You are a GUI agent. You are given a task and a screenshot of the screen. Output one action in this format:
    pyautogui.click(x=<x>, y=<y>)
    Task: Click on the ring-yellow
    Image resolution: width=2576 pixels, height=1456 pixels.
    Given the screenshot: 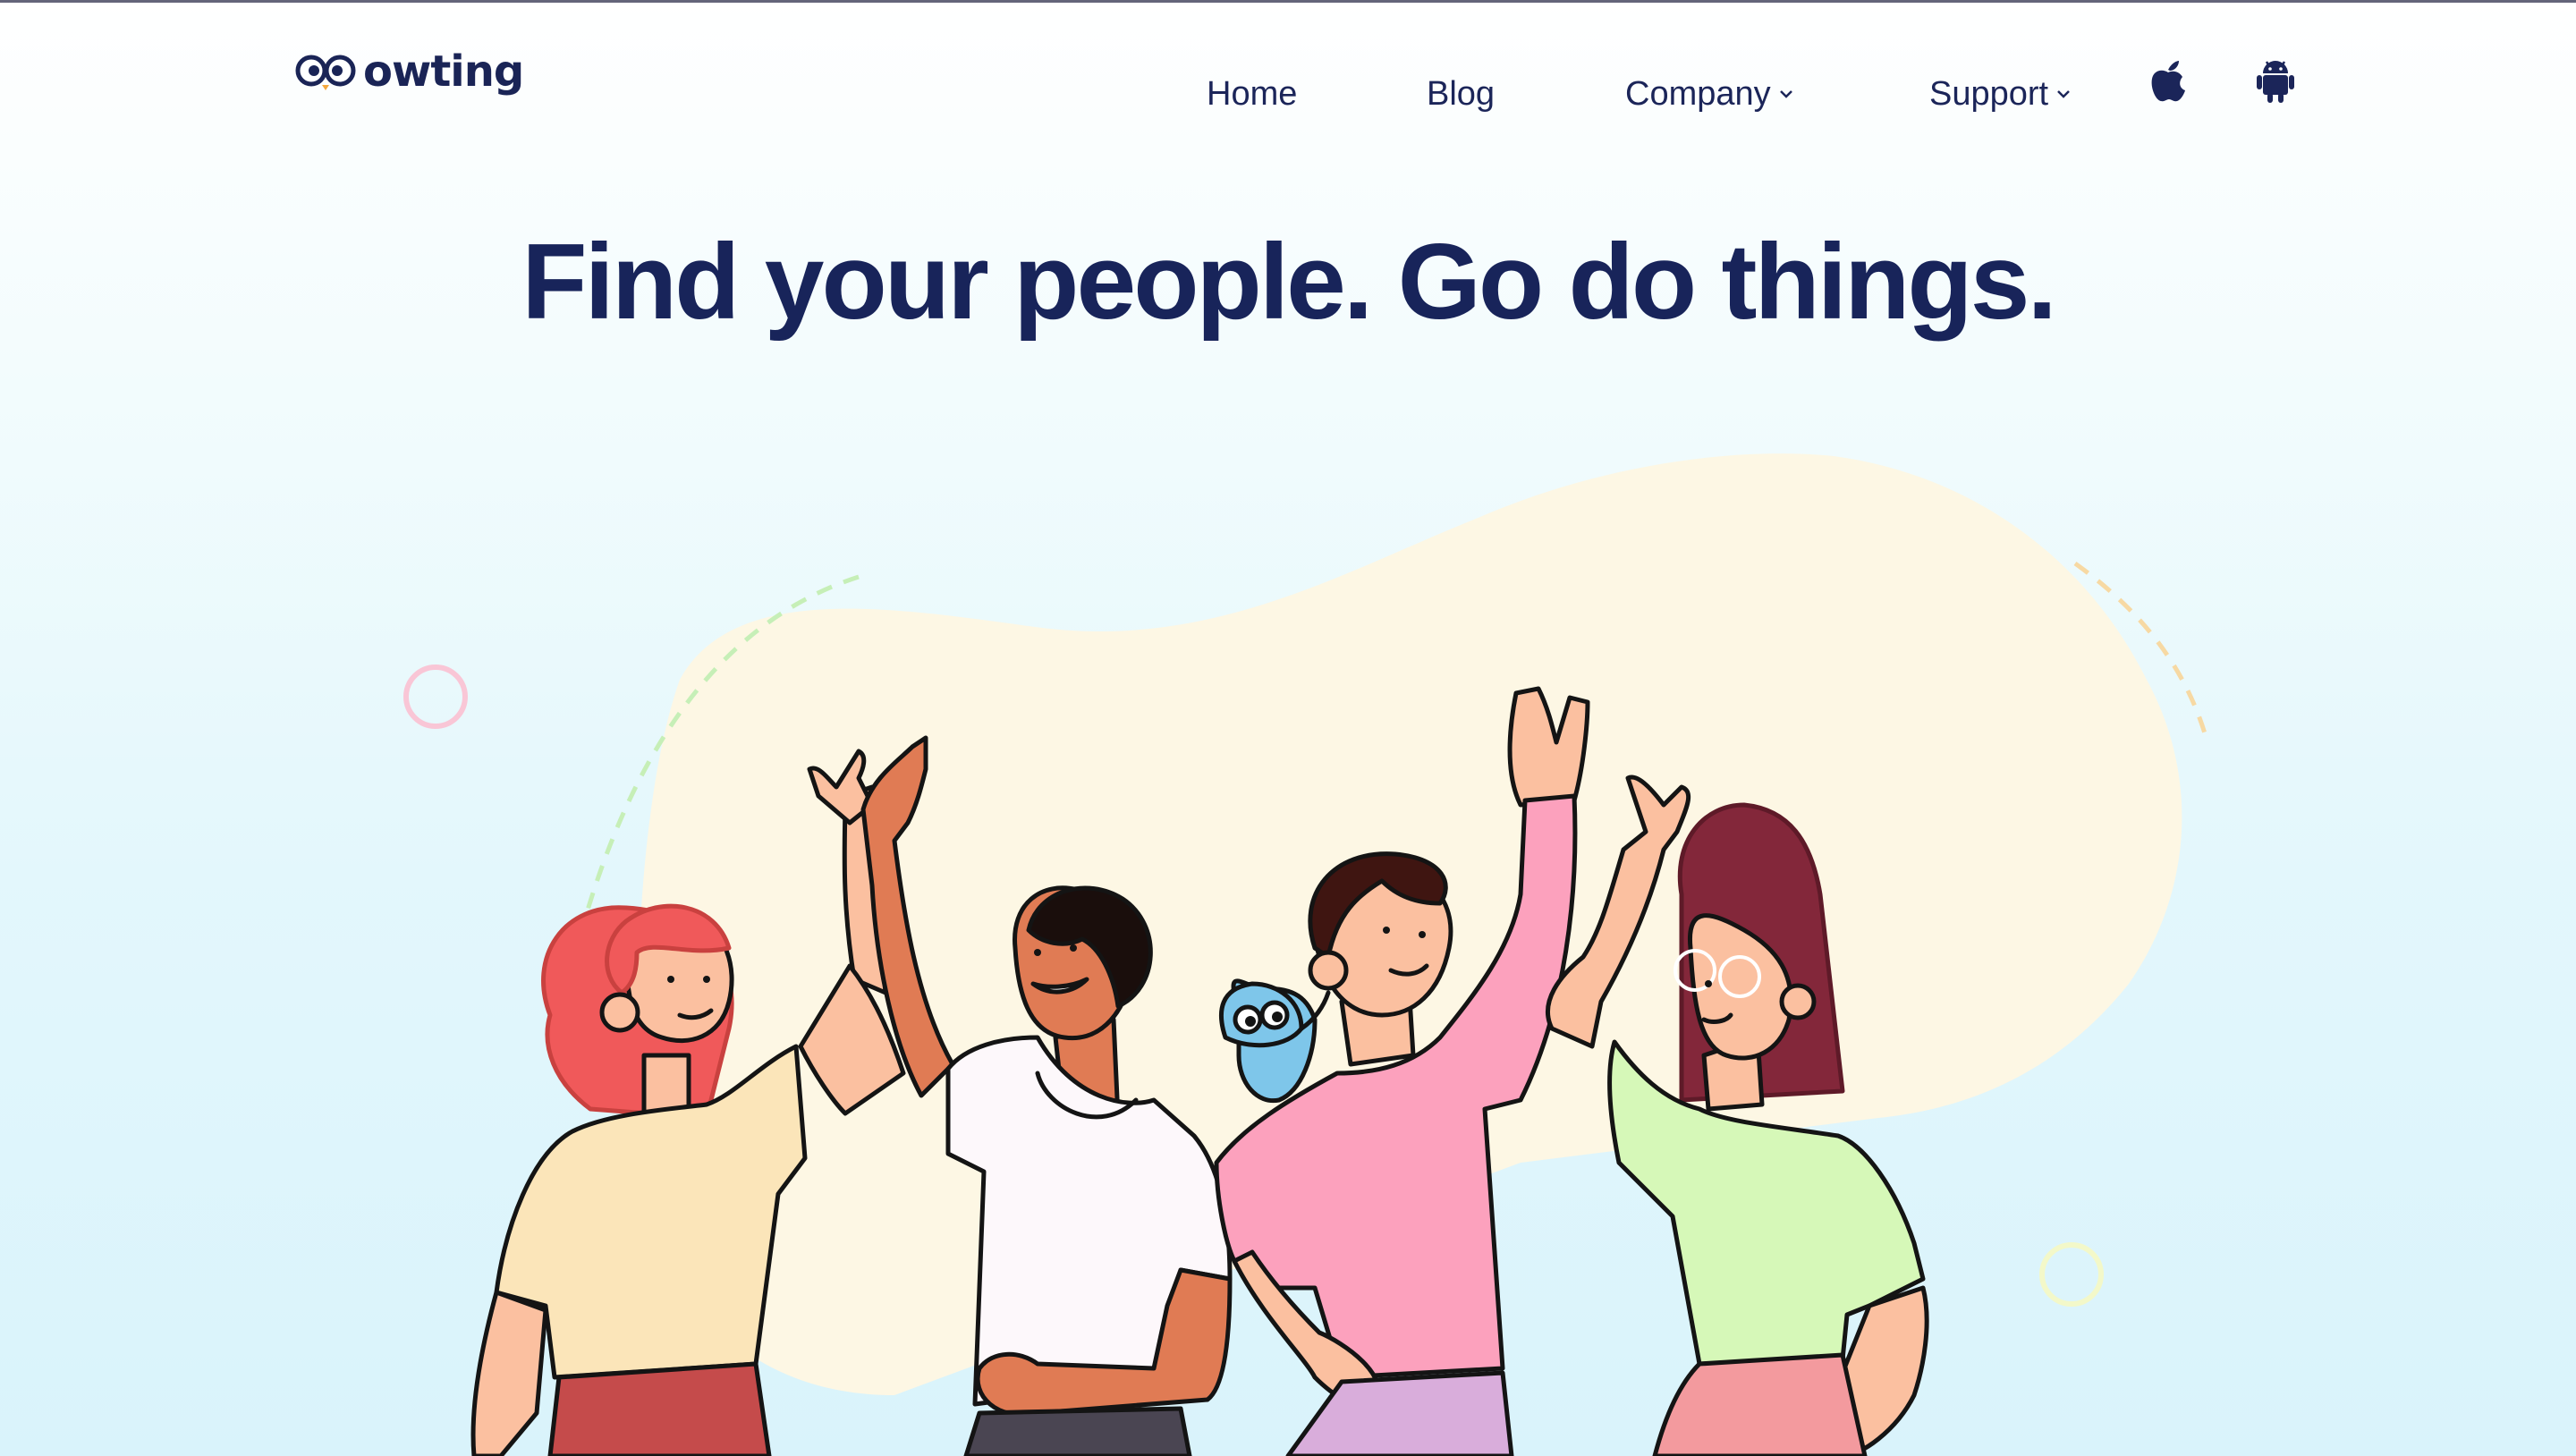 What is the action you would take?
    pyautogui.click(x=2071, y=1274)
    